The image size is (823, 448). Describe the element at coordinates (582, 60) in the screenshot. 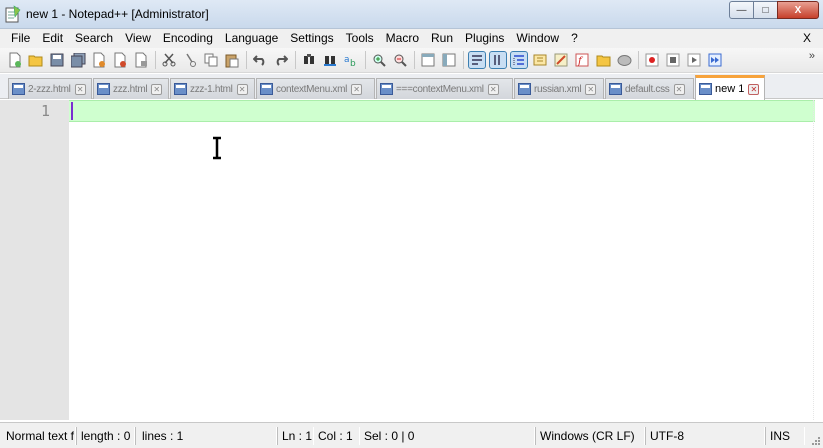

I see `function-list-icon: f` at that location.